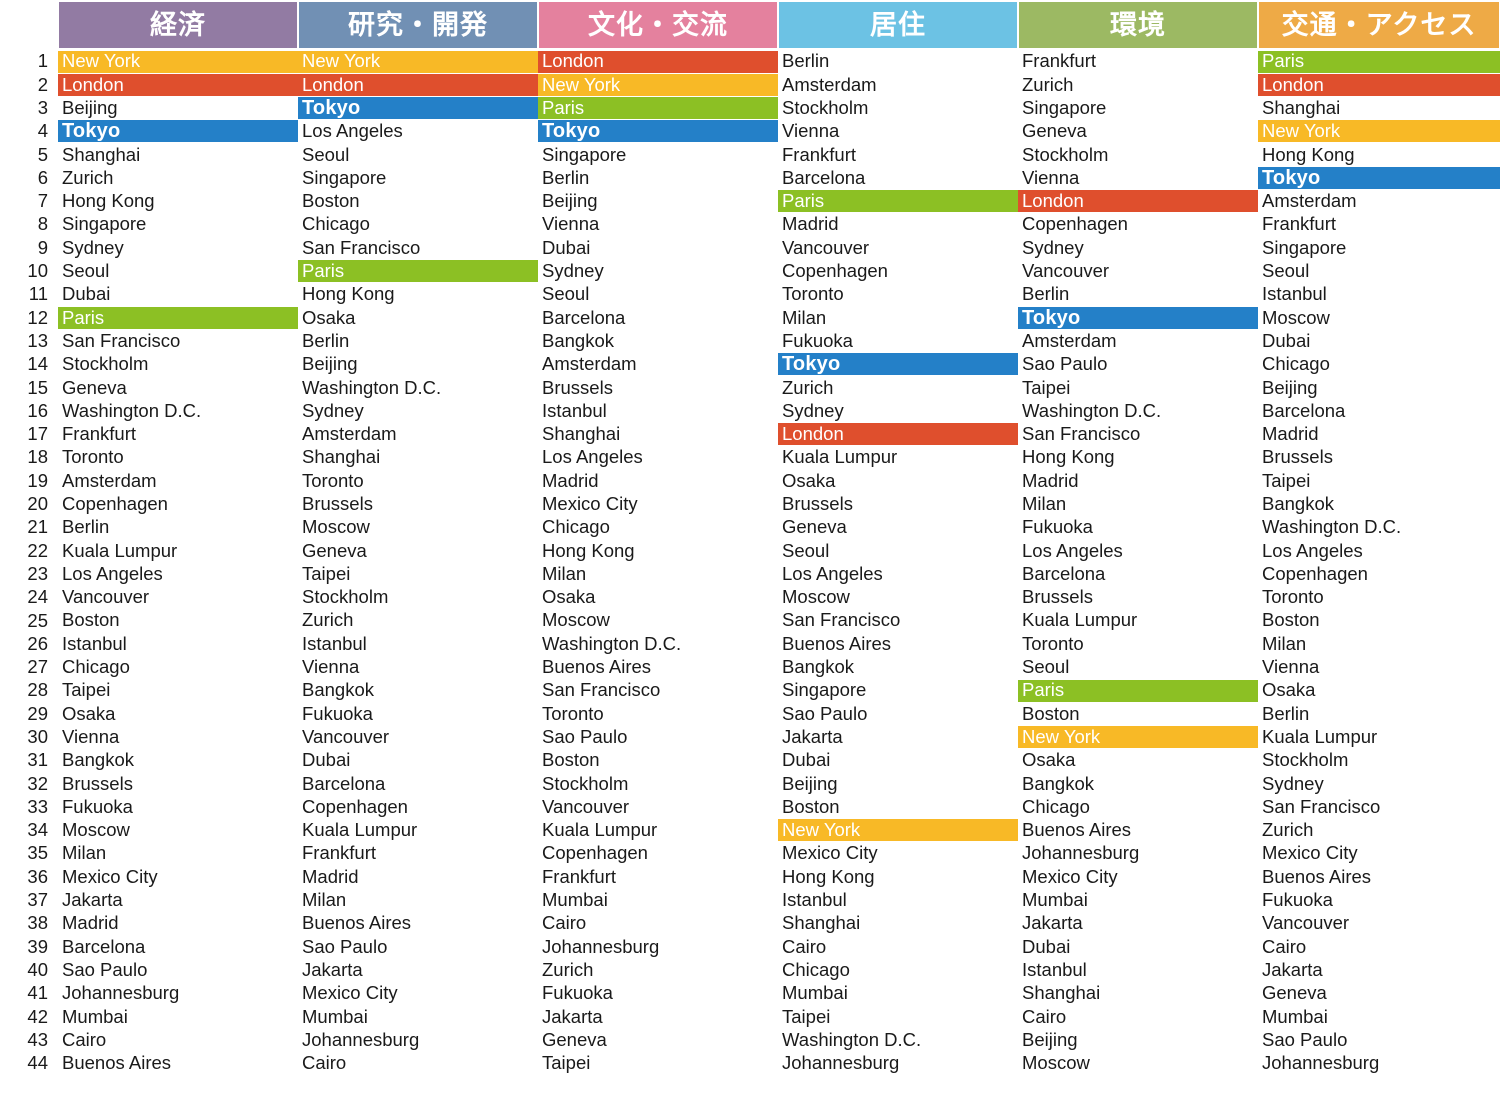  I want to click on table-row: 42 Mumbai Mumbai Jakarta Taipei Cairo Mumbai, so click(750, 1016).